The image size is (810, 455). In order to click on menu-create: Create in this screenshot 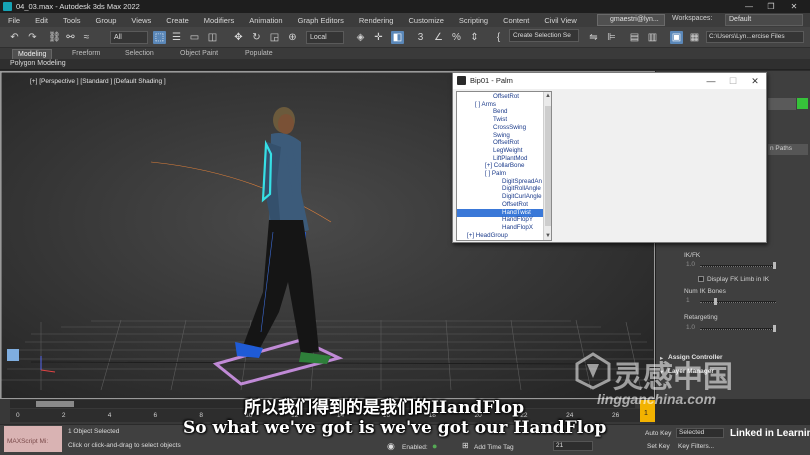, I will do `click(177, 20)`.